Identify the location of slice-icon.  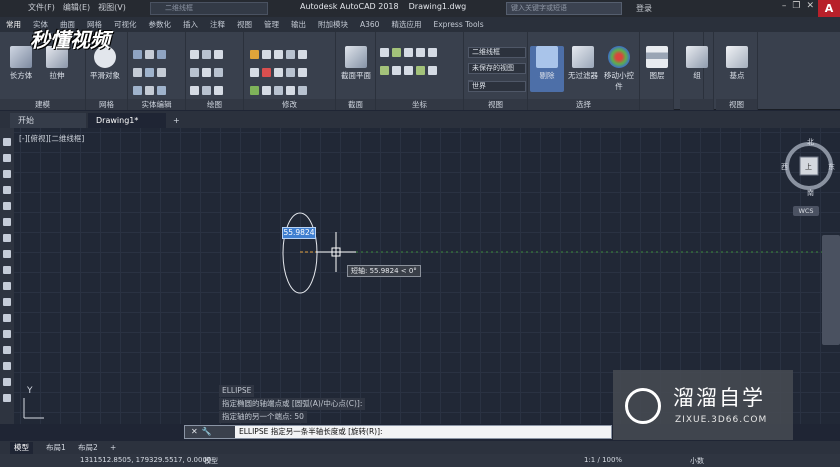
(137, 72).